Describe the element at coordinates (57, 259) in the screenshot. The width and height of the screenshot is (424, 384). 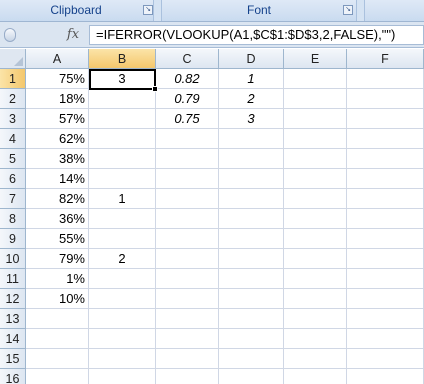
I see `cell-a10: 79%` at that location.